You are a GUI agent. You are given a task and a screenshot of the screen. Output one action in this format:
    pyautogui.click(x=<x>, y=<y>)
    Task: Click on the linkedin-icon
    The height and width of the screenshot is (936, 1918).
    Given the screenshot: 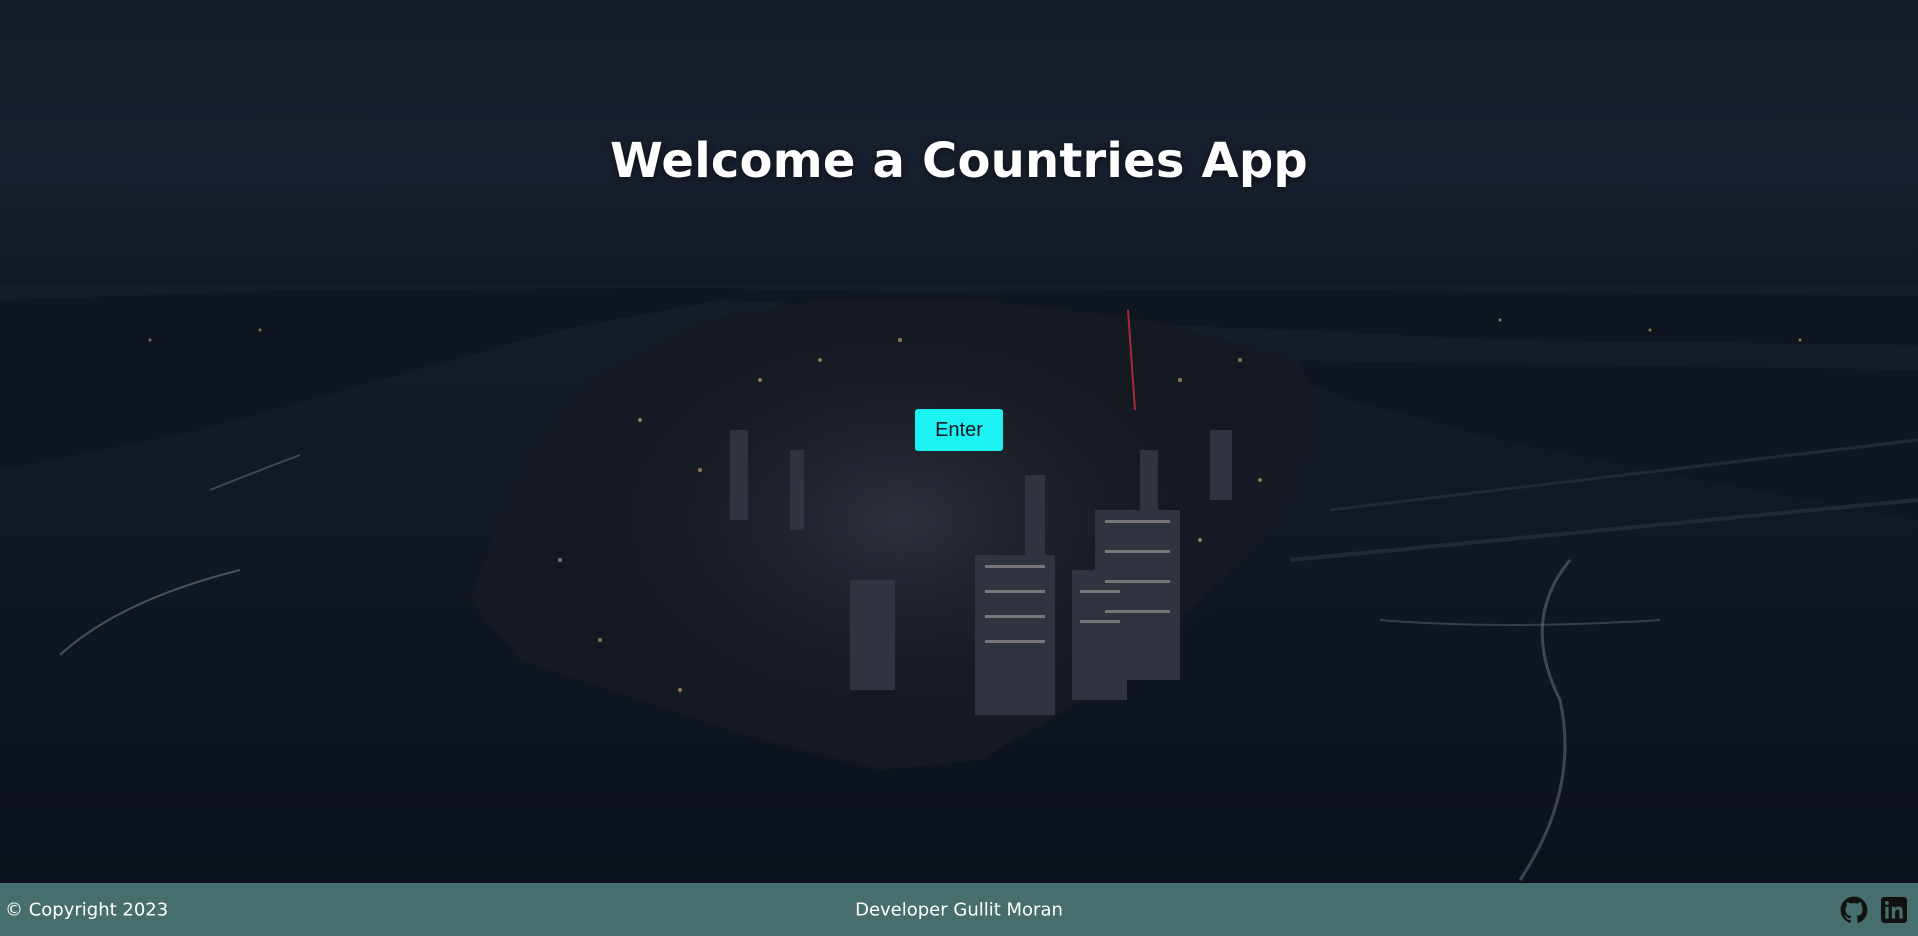 What is the action you would take?
    pyautogui.click(x=1894, y=910)
    